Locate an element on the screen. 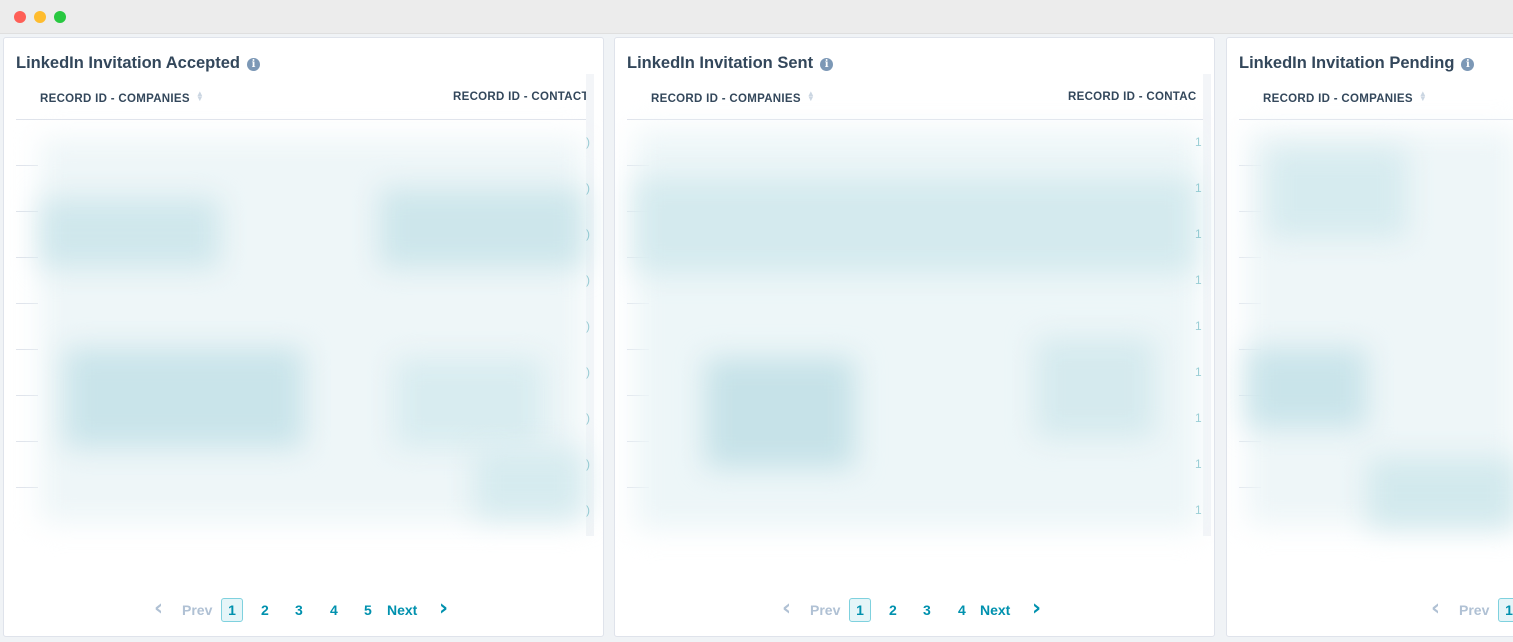  card-title: LinkedIn Invitation Accepted i is located at coordinates (138, 63).